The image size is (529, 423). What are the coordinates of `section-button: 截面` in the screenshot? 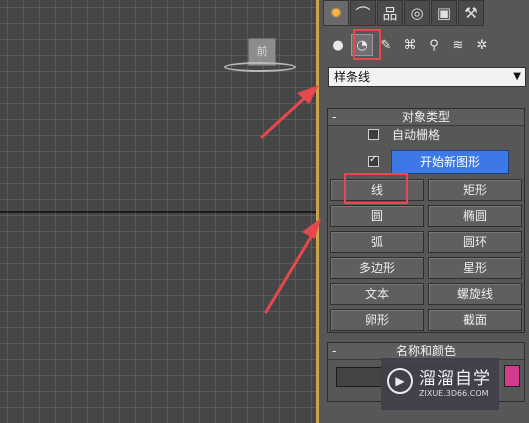 It's located at (475, 320).